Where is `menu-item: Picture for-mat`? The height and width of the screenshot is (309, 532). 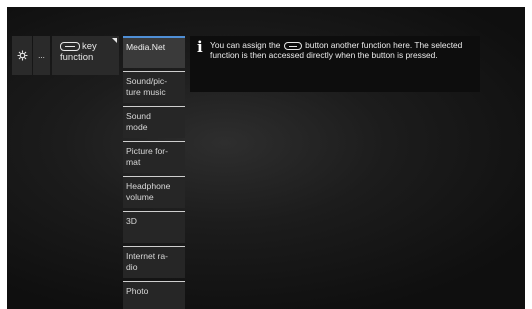 menu-item: Picture for-mat is located at coordinates (154, 157).